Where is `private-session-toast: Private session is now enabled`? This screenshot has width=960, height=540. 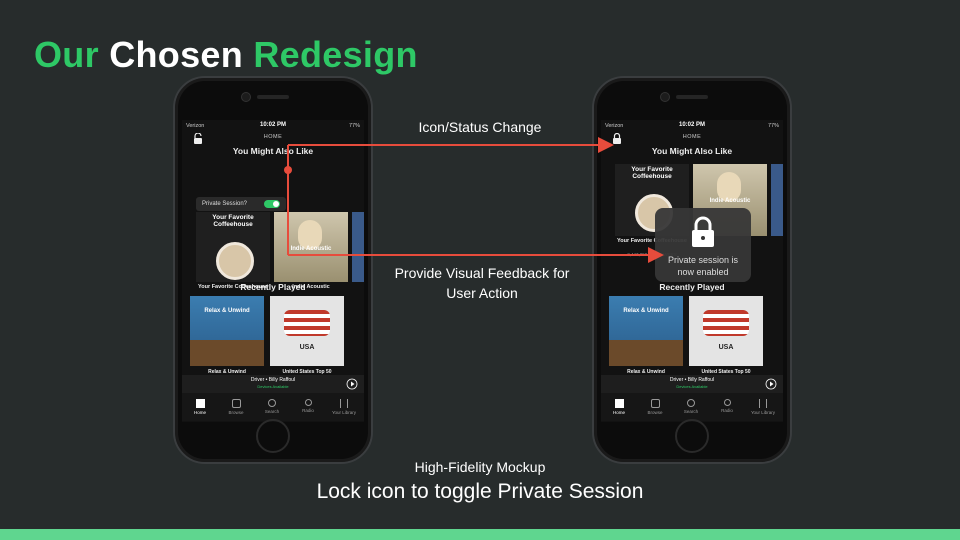
private-session-toast: Private session is now enabled is located at coordinates (703, 245).